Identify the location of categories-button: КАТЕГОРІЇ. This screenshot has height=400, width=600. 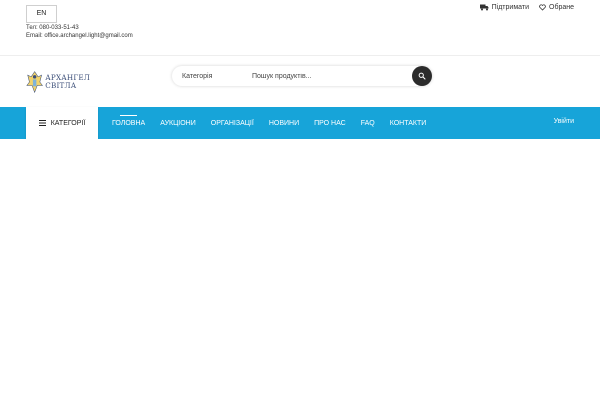
(62, 123).